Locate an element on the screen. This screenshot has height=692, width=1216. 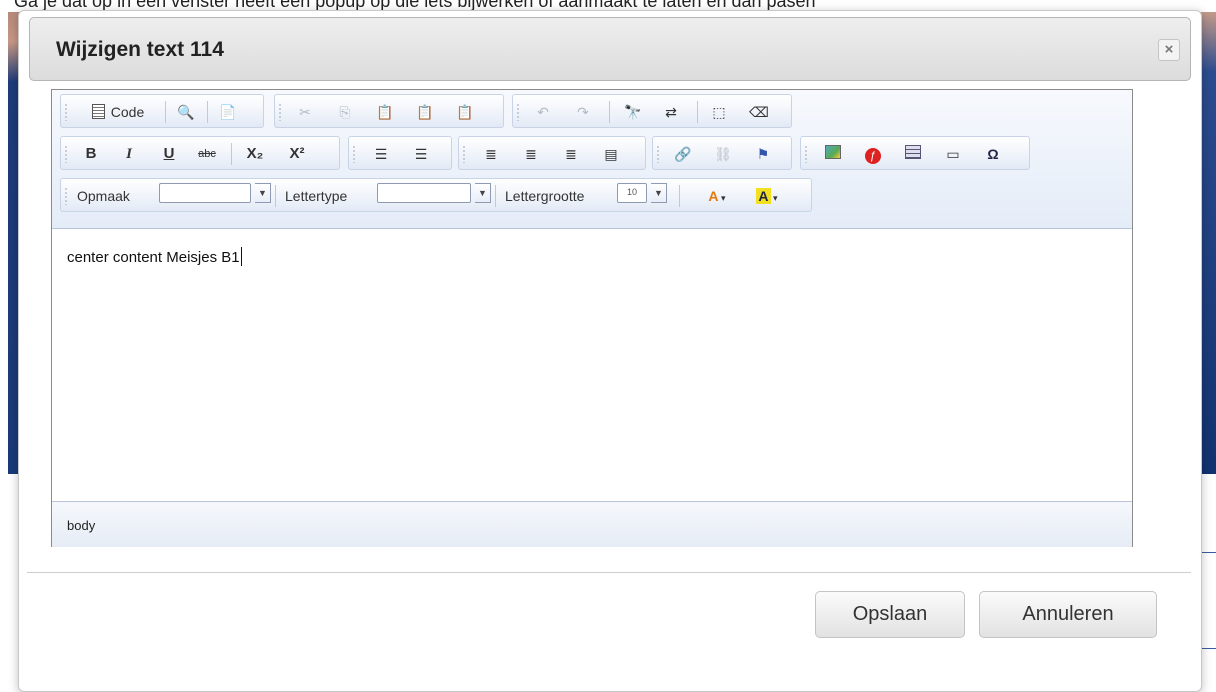
toolbar-group-document: Code 🔍 📄 is located at coordinates (162, 111).